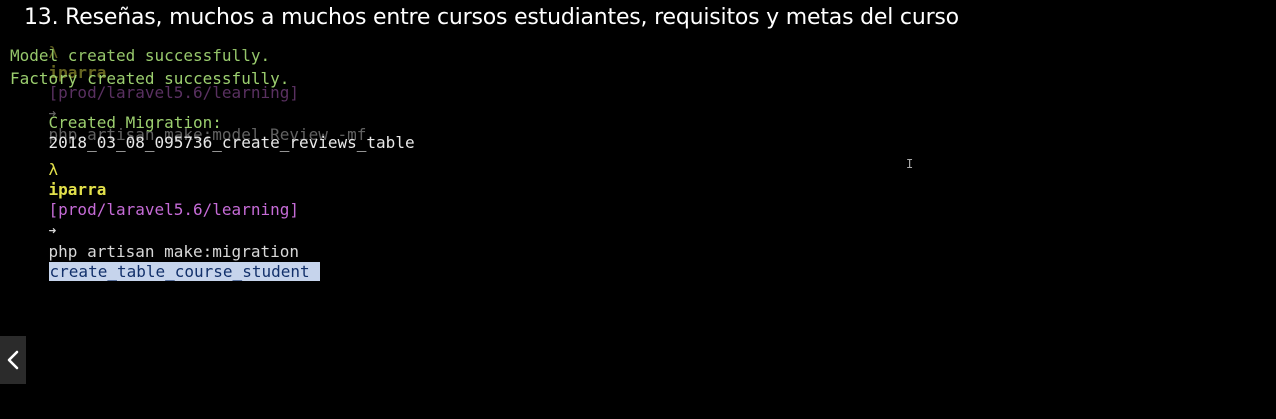 This screenshot has width=1276, height=419. I want to click on command-text: php artisan make:migration, so click(173, 251).